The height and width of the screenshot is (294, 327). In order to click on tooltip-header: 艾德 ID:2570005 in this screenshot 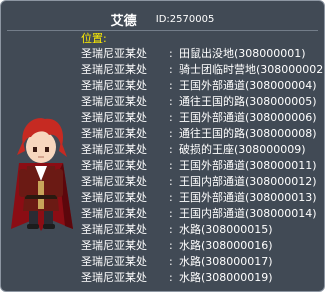, I will do `click(162, 19)`.